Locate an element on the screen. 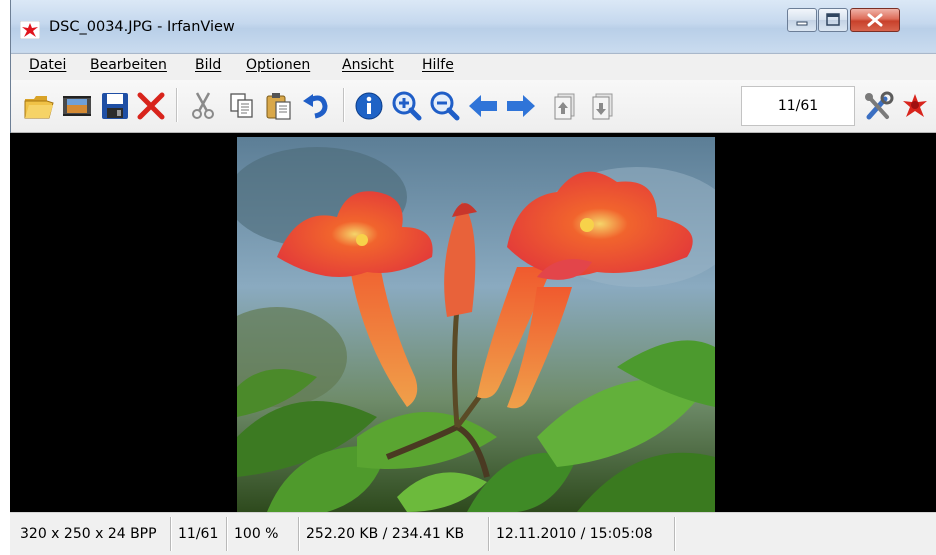 This screenshot has width=936, height=555. cut-icon is located at coordinates (203, 105).